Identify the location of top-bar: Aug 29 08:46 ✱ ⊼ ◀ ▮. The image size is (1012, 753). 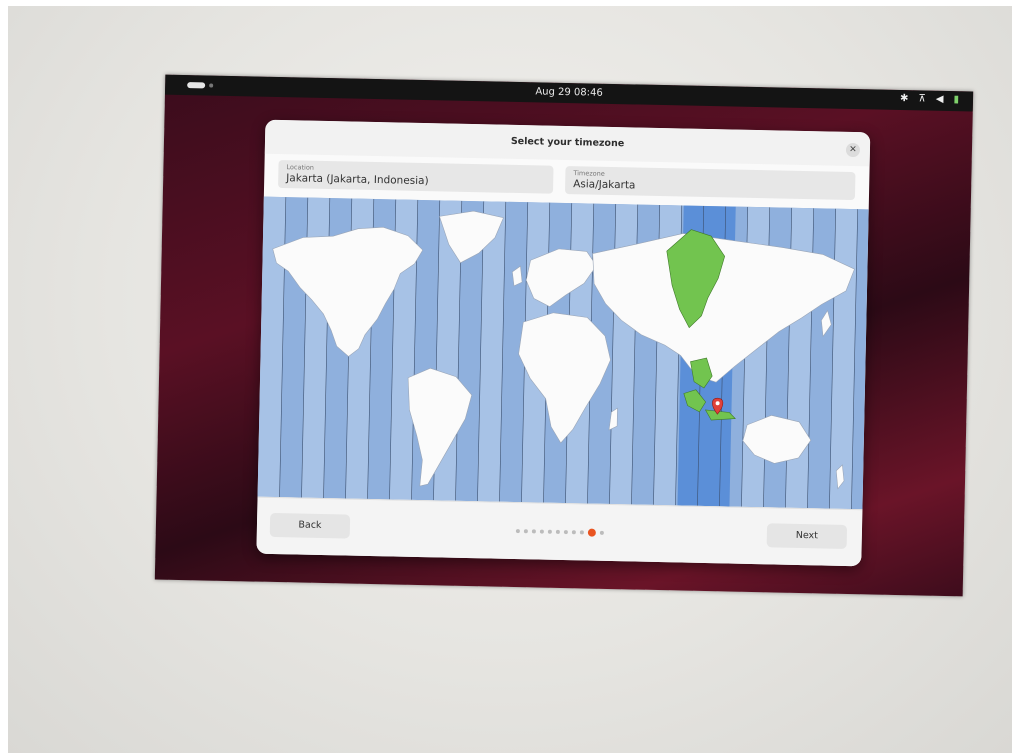
(569, 93).